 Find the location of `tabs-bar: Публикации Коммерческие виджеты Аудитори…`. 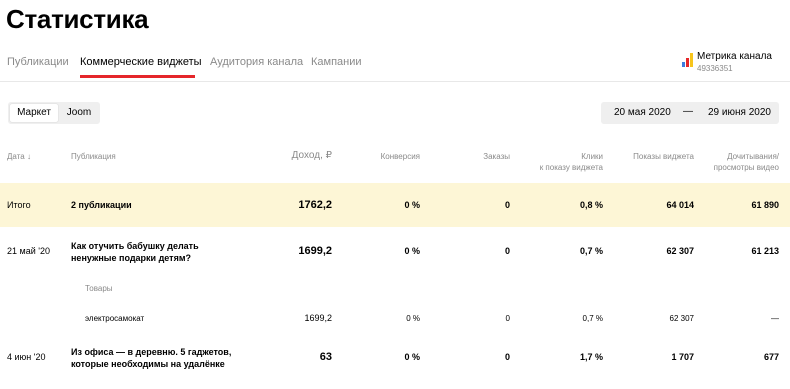

tabs-bar: Публикации Коммерческие виджеты Аудитори… is located at coordinates (395, 65).